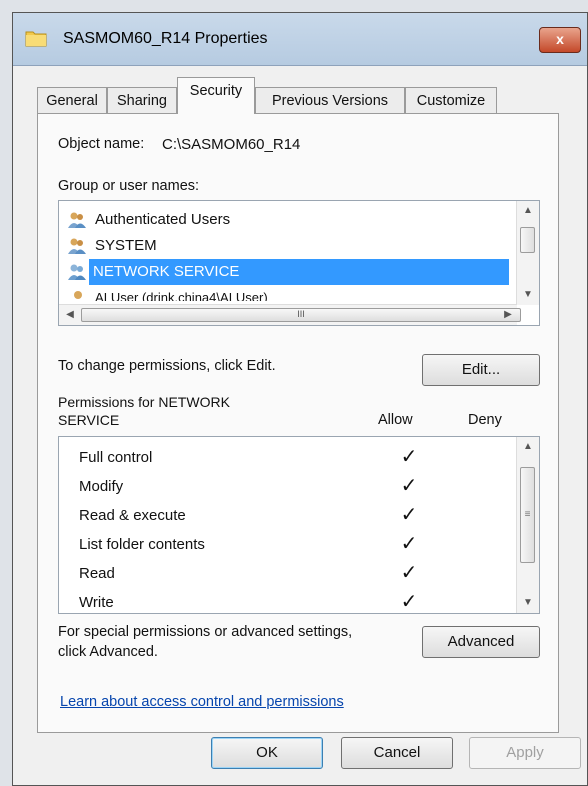 The image size is (588, 786). What do you see at coordinates (451, 100) in the screenshot?
I see `tab-customize: Customize` at bounding box center [451, 100].